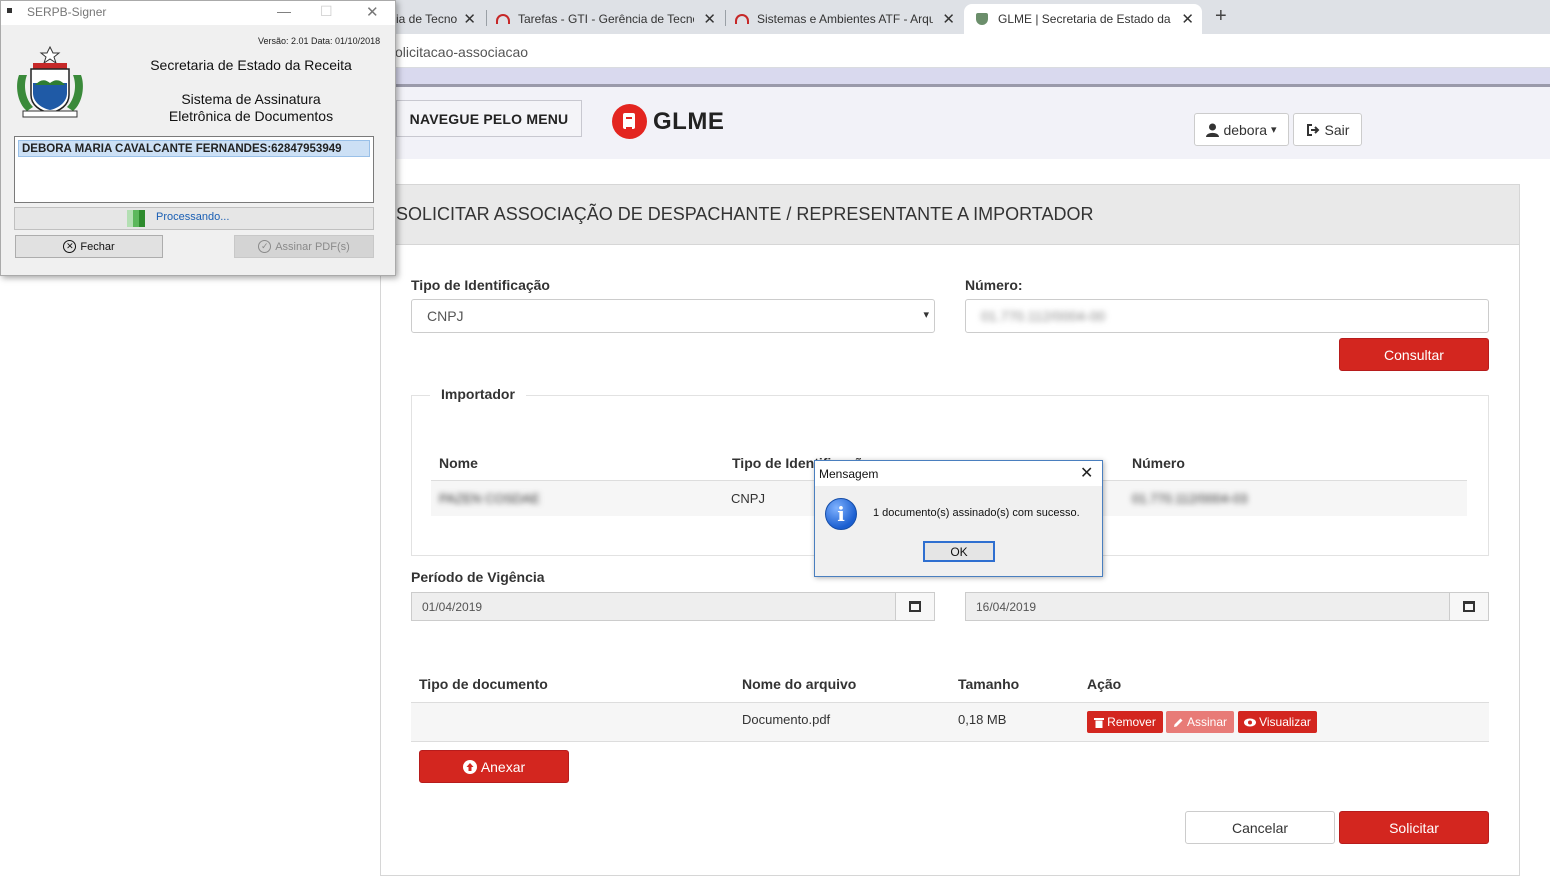 The width and height of the screenshot is (1550, 881). What do you see at coordinates (989, 684) in the screenshot?
I see `doc-col-tamanho: Tamanho` at bounding box center [989, 684].